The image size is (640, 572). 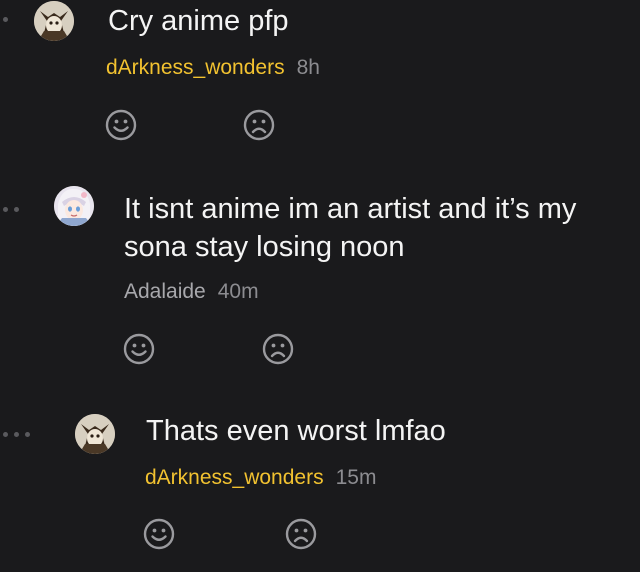 I want to click on comment-meta: dArkness_wonders 8h, so click(x=213, y=68).